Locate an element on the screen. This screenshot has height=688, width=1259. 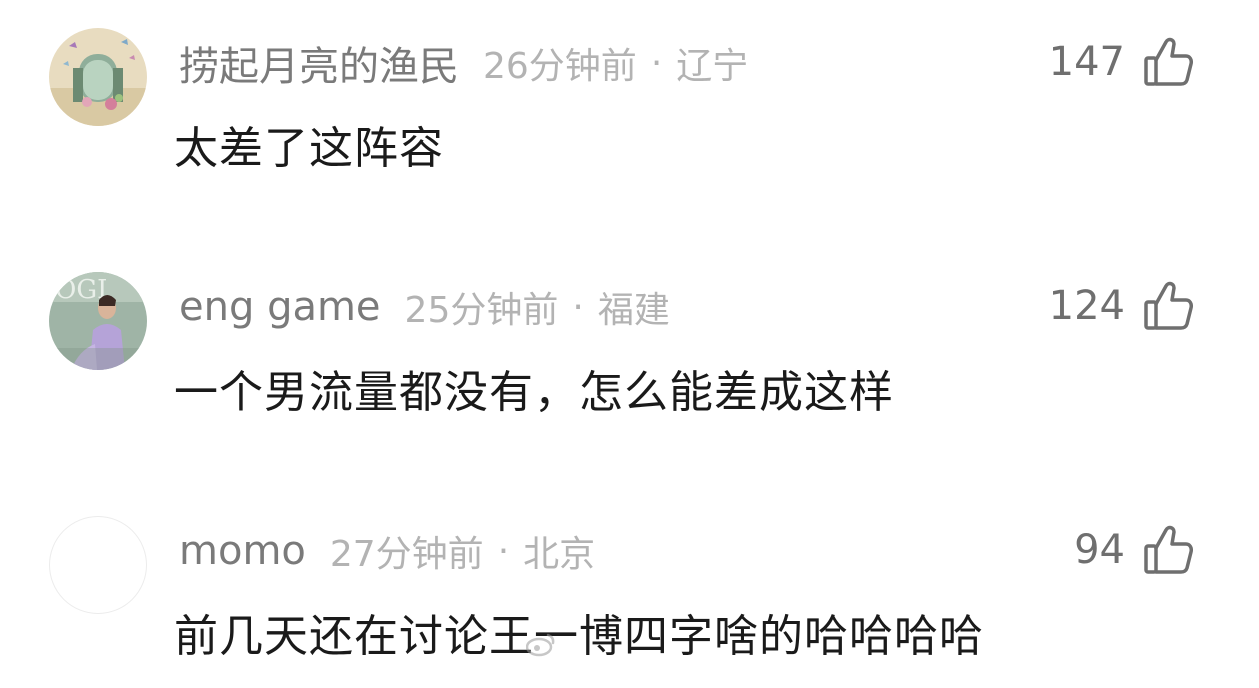
like-count: 94 is located at coordinates (1099, 550).